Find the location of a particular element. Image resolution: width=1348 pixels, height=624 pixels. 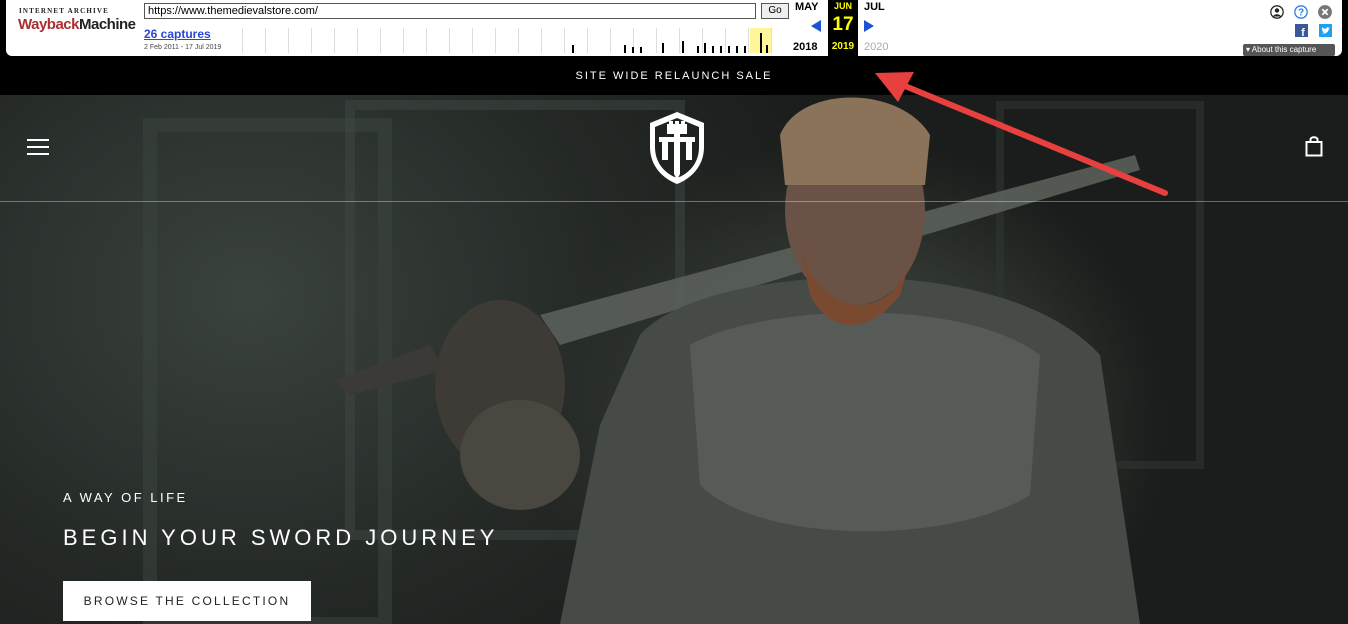

wayback-current-day: 17 is located at coordinates (843, 24).